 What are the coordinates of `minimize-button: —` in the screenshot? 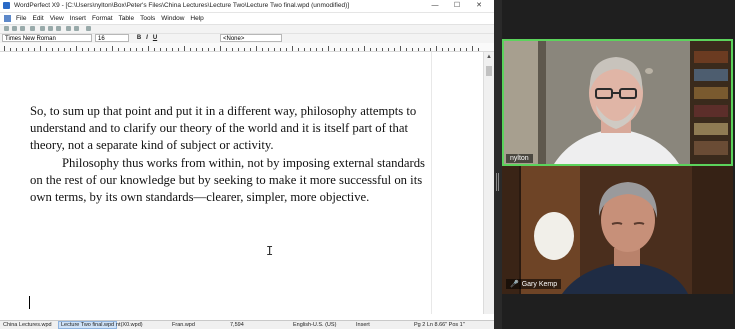 It's located at (435, 6).